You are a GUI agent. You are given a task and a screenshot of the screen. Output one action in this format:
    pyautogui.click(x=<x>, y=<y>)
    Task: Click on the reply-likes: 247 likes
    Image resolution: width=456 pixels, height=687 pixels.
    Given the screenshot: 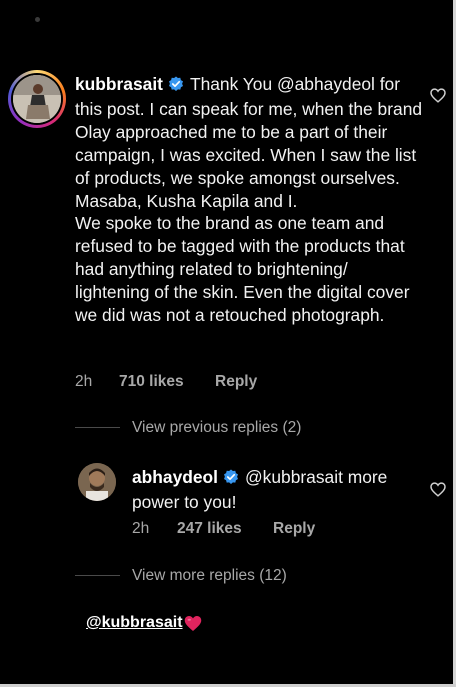 What is the action you would take?
    pyautogui.click(x=209, y=529)
    